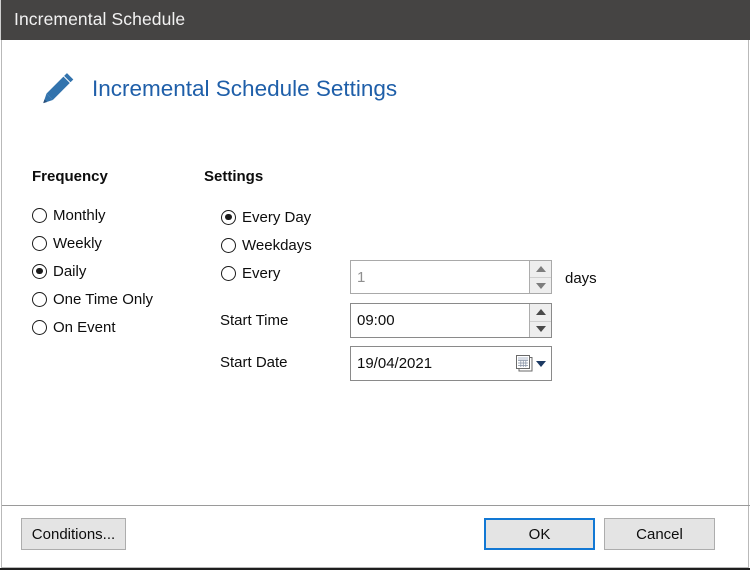  What do you see at coordinates (245, 88) in the screenshot?
I see `dialog-header-title: Incremental Schedule Settings` at bounding box center [245, 88].